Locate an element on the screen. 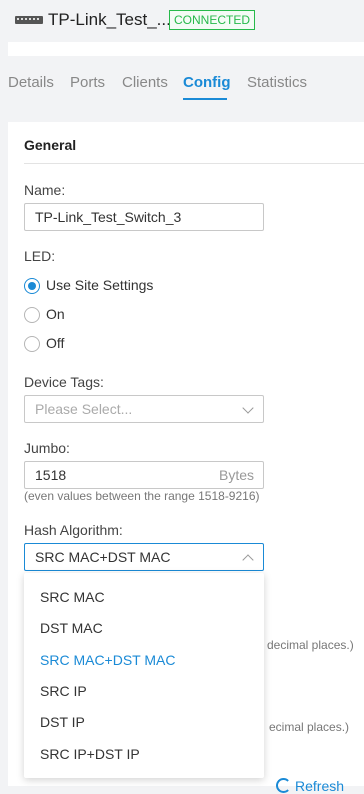 This screenshot has height=794, width=364. refresh-button: Refresh is located at coordinates (310, 786).